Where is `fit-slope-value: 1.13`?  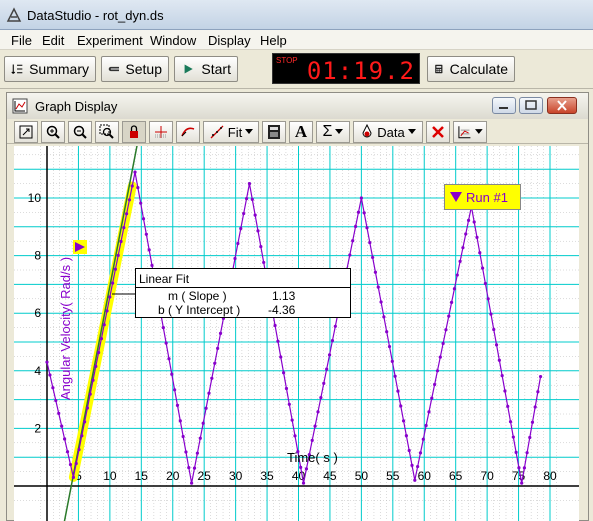 fit-slope-value: 1.13 is located at coordinates (284, 296).